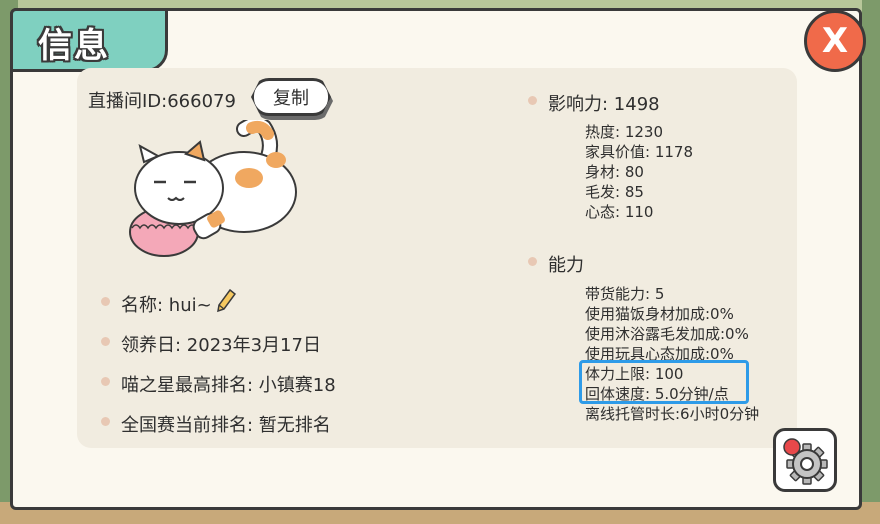 The height and width of the screenshot is (524, 880). What do you see at coordinates (226, 301) in the screenshot?
I see `pencil-icon` at bounding box center [226, 301].